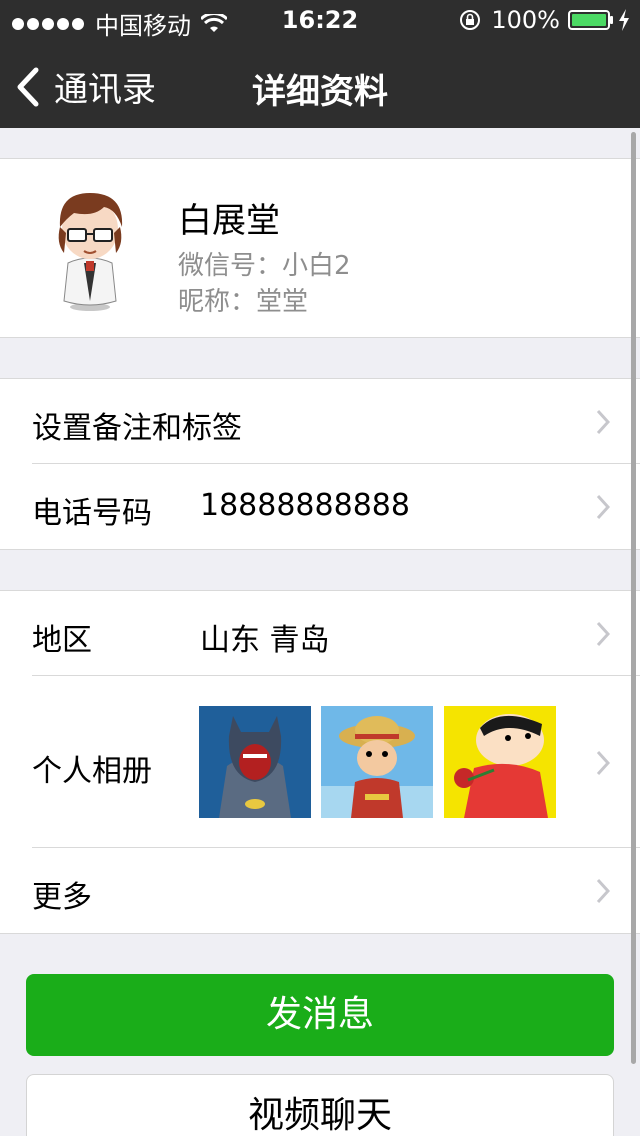  I want to click on region-label: 地区, so click(62, 640).